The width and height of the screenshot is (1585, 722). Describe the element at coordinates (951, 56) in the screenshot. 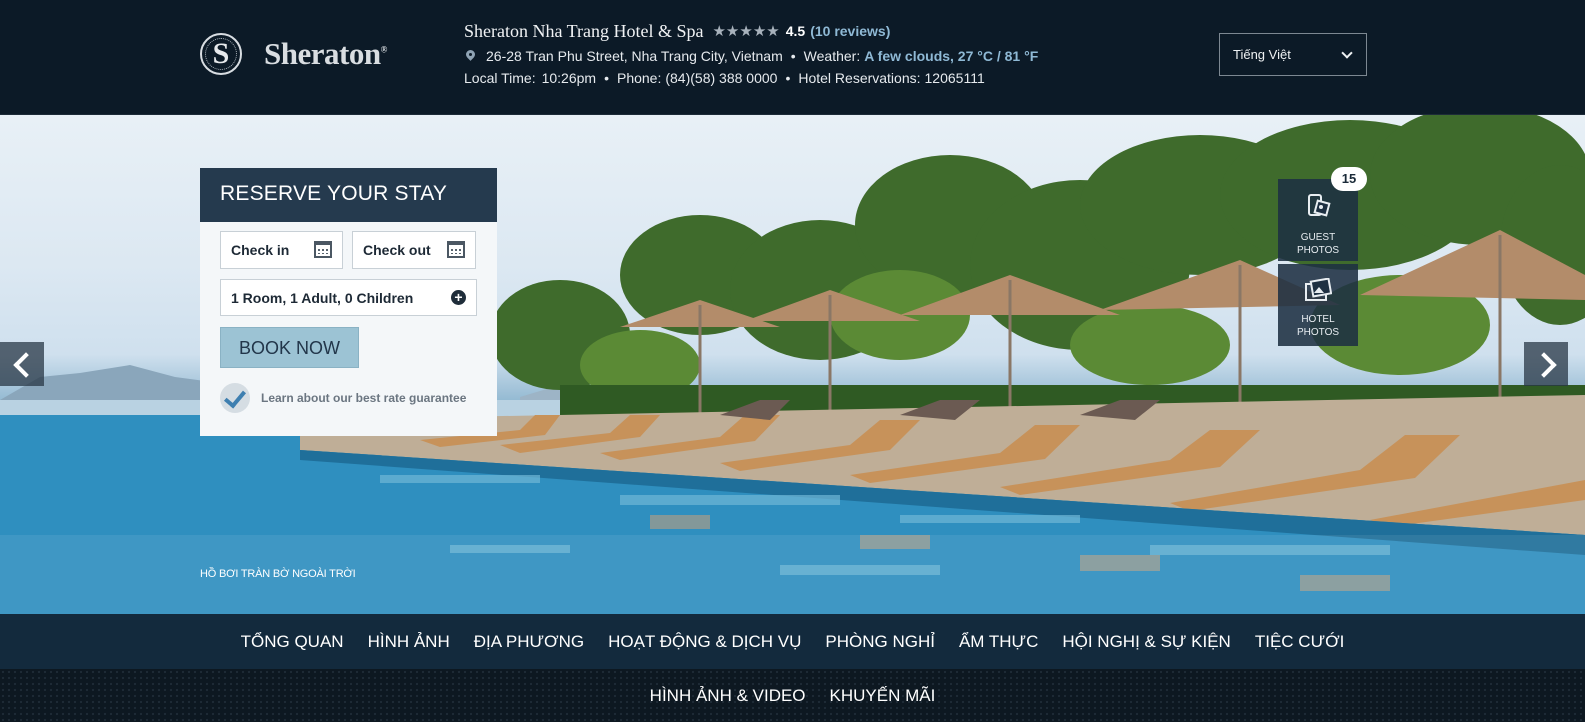

I see `weather-value: A few clouds, 27 °C / 81 °F` at that location.